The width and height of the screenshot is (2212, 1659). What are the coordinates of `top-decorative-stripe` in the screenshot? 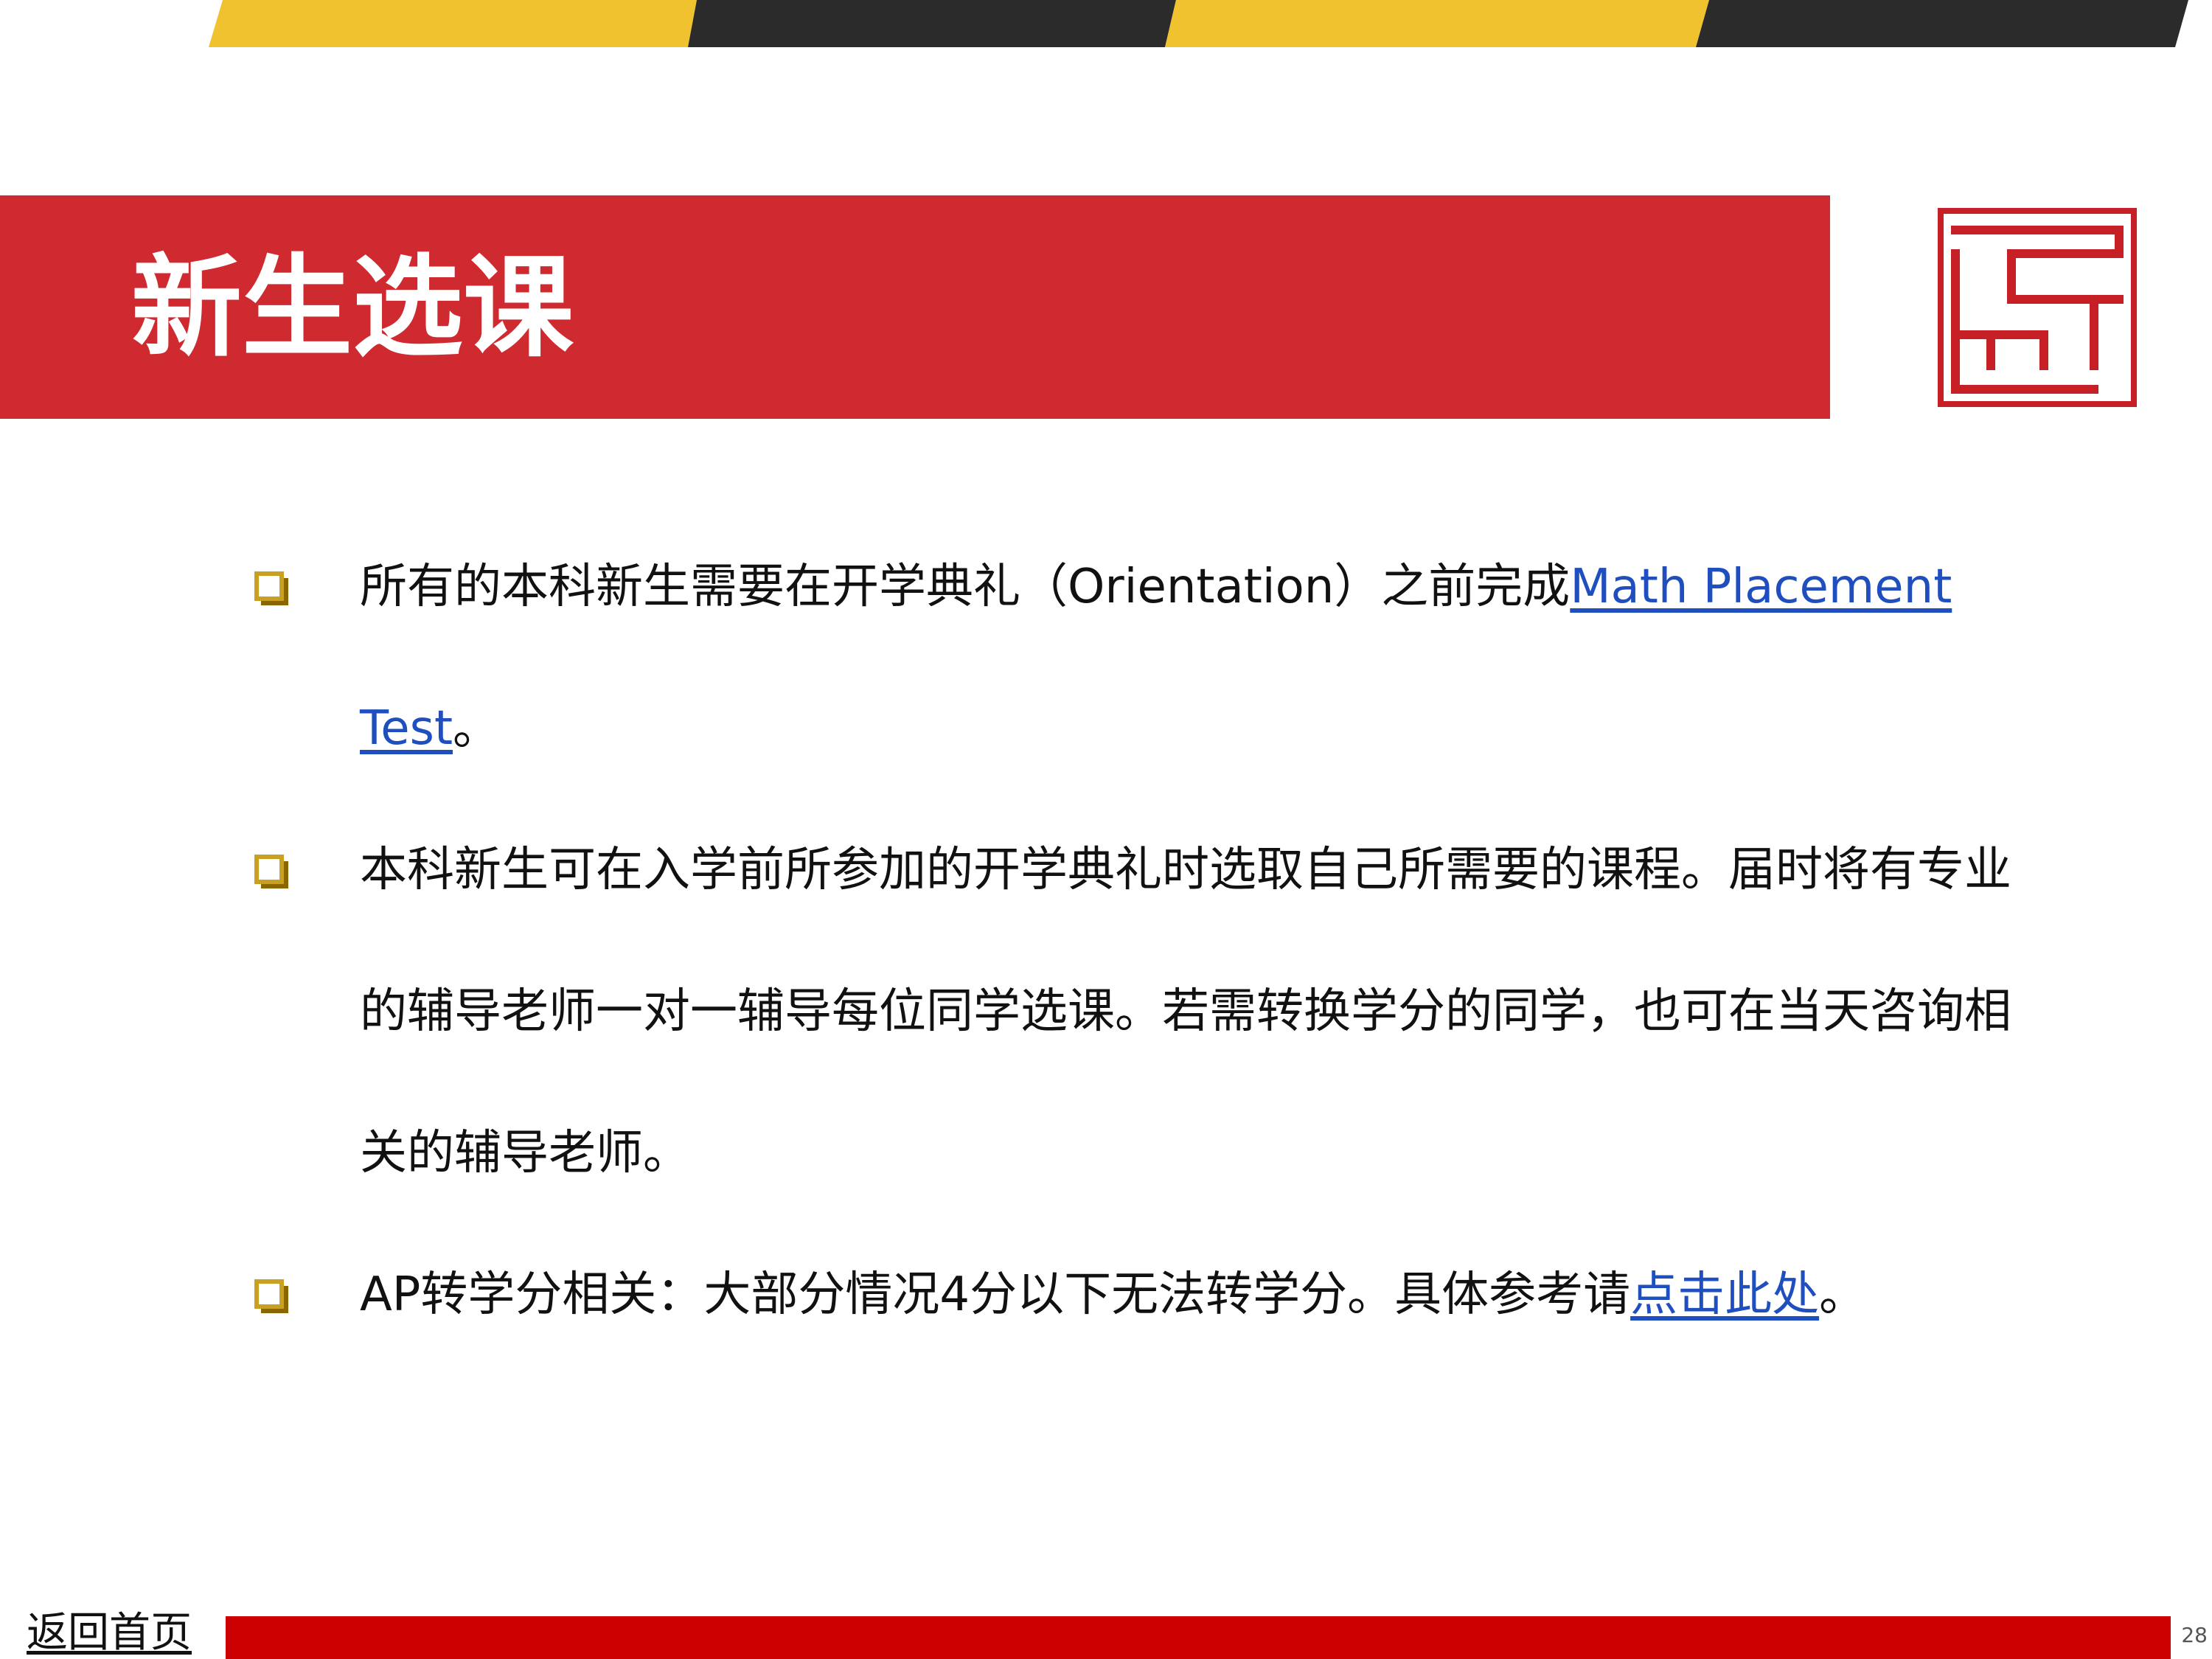 It's located at (1198, 23).